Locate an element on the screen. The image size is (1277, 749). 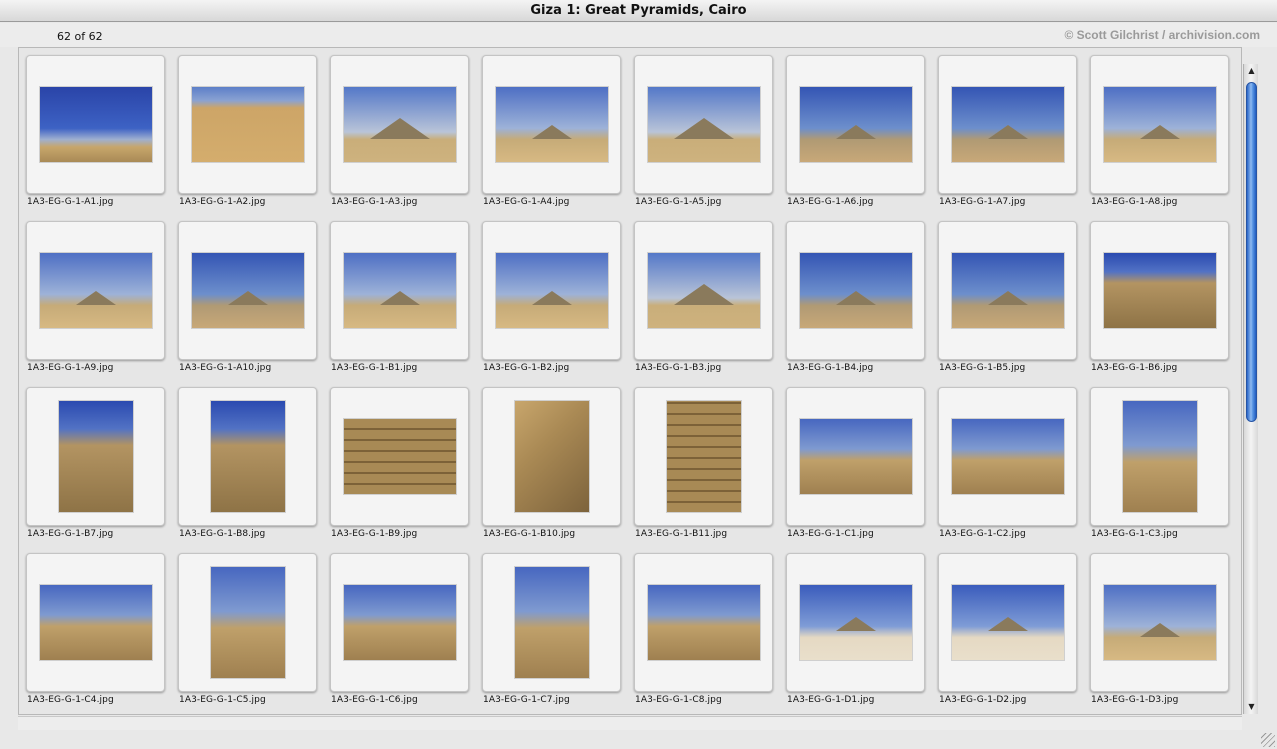
thumbnail-cell: 1A3-EG-G-1-A10.jpg is located at coordinates (247, 294).